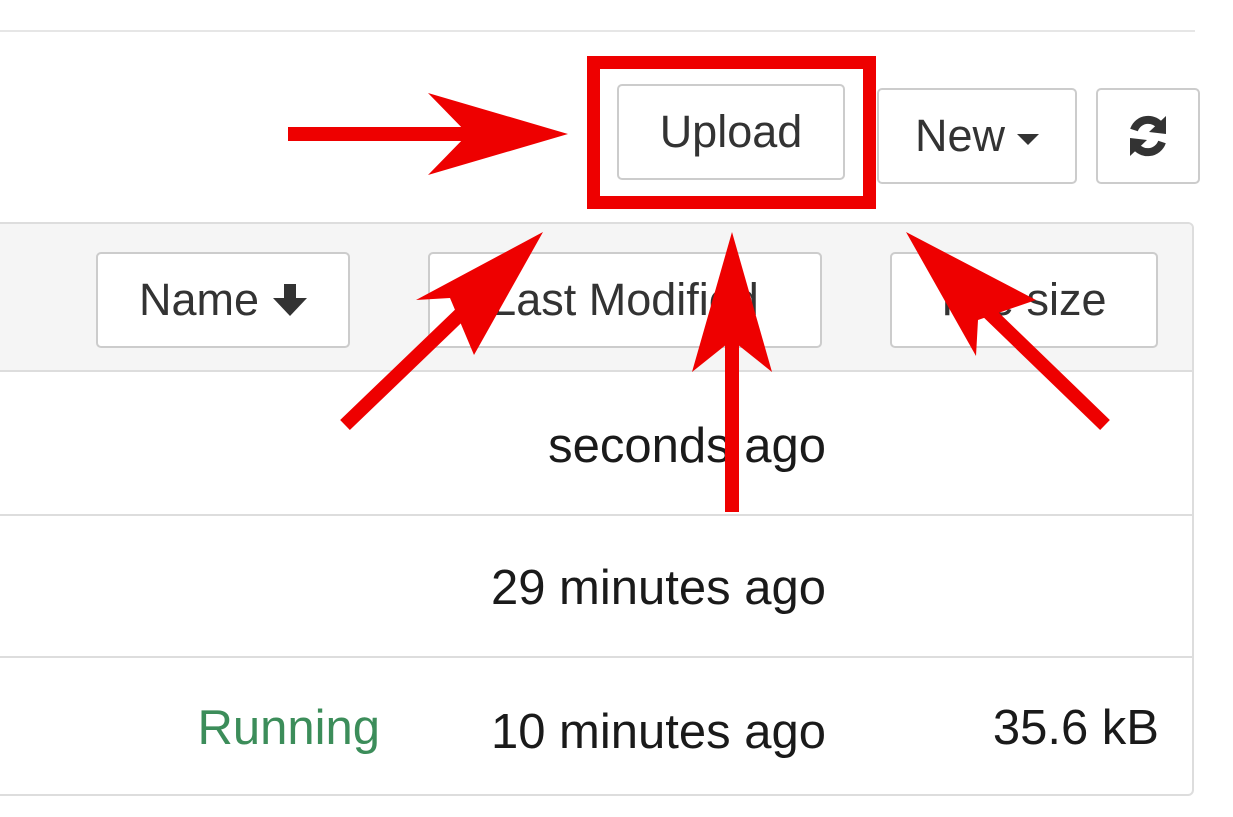 The width and height of the screenshot is (1233, 817). I want to click on arrow-down-icon, so click(290, 300).